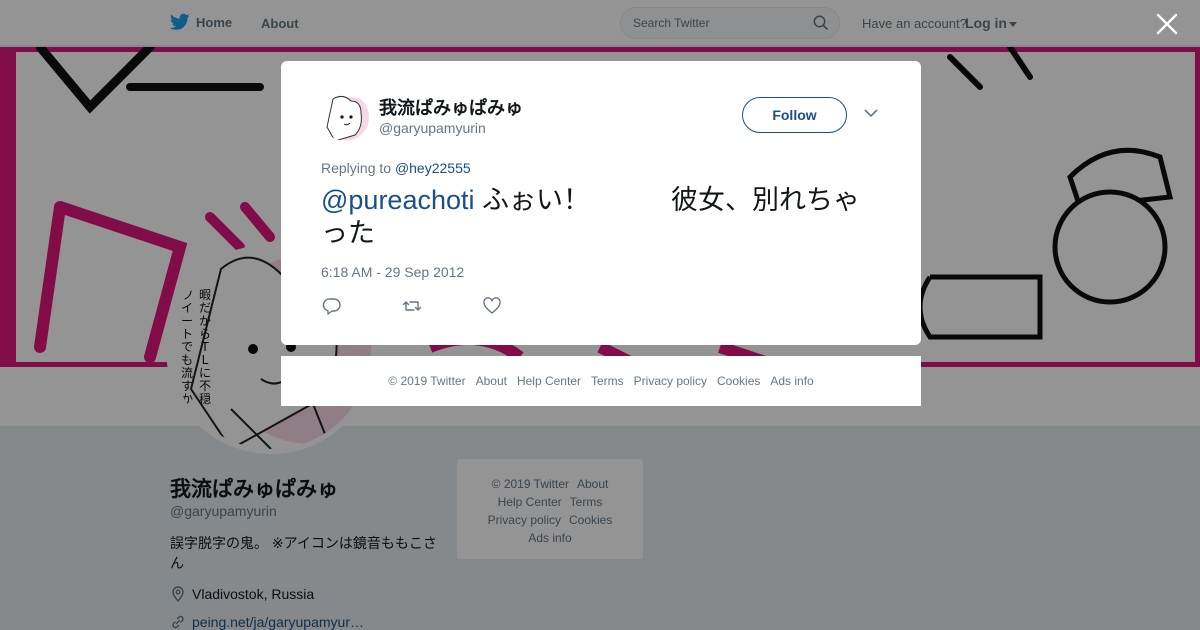 This screenshot has width=1200, height=630. Describe the element at coordinates (492, 306) in the screenshot. I see `heart-icon` at that location.